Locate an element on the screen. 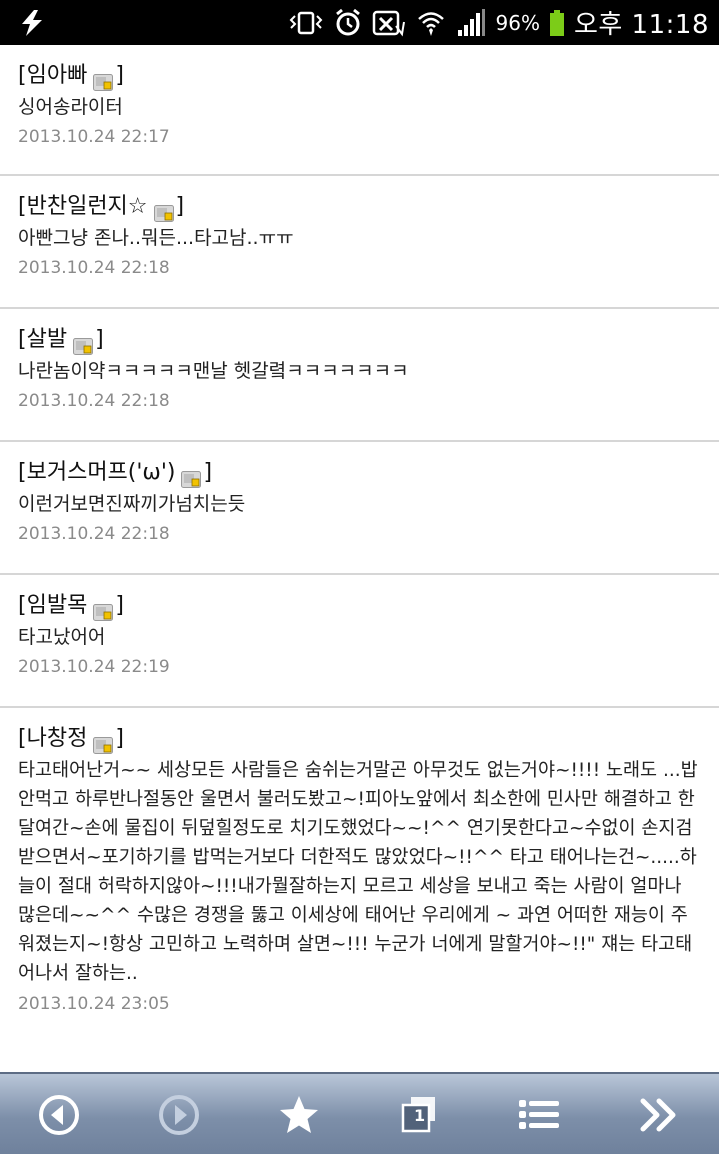 This screenshot has width=719, height=1154. battery-percent: 96% is located at coordinates (517, 22).